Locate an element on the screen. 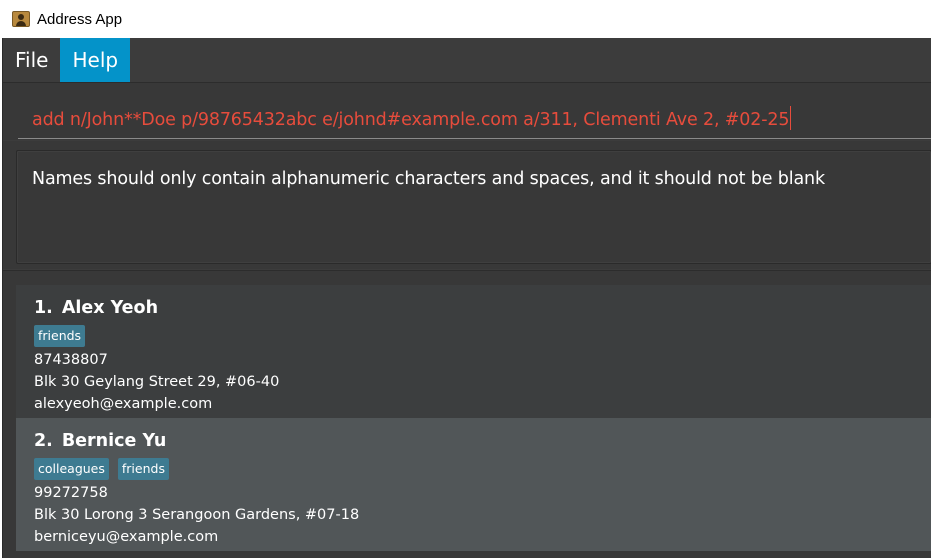 This screenshot has width=931, height=558. person-index: 2. is located at coordinates (43, 441).